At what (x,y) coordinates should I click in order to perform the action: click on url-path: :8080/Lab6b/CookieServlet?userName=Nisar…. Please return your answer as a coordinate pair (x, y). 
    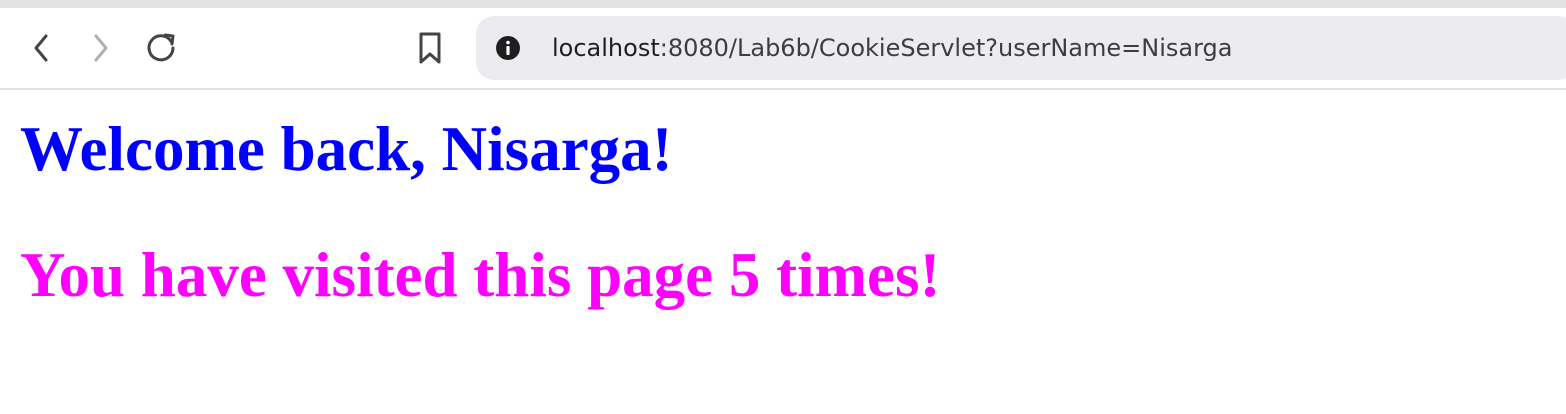
    Looking at the image, I should click on (946, 48).